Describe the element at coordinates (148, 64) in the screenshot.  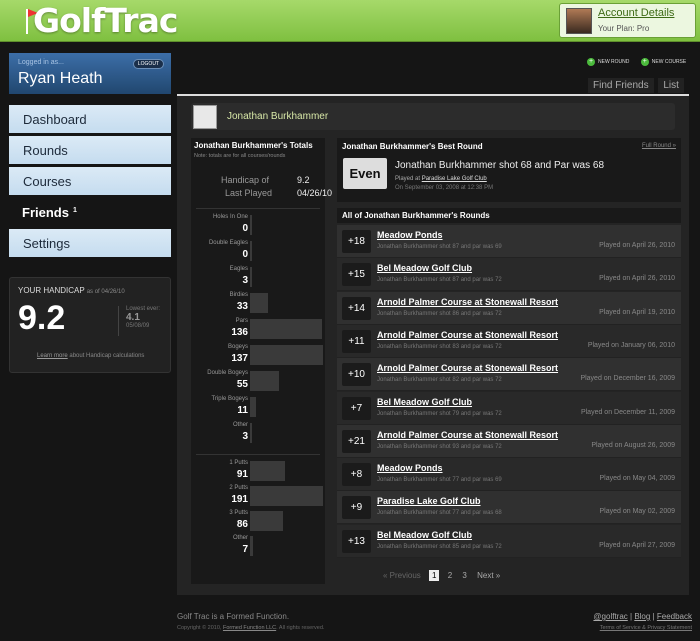
I see `logout-button: LOGOUT` at that location.